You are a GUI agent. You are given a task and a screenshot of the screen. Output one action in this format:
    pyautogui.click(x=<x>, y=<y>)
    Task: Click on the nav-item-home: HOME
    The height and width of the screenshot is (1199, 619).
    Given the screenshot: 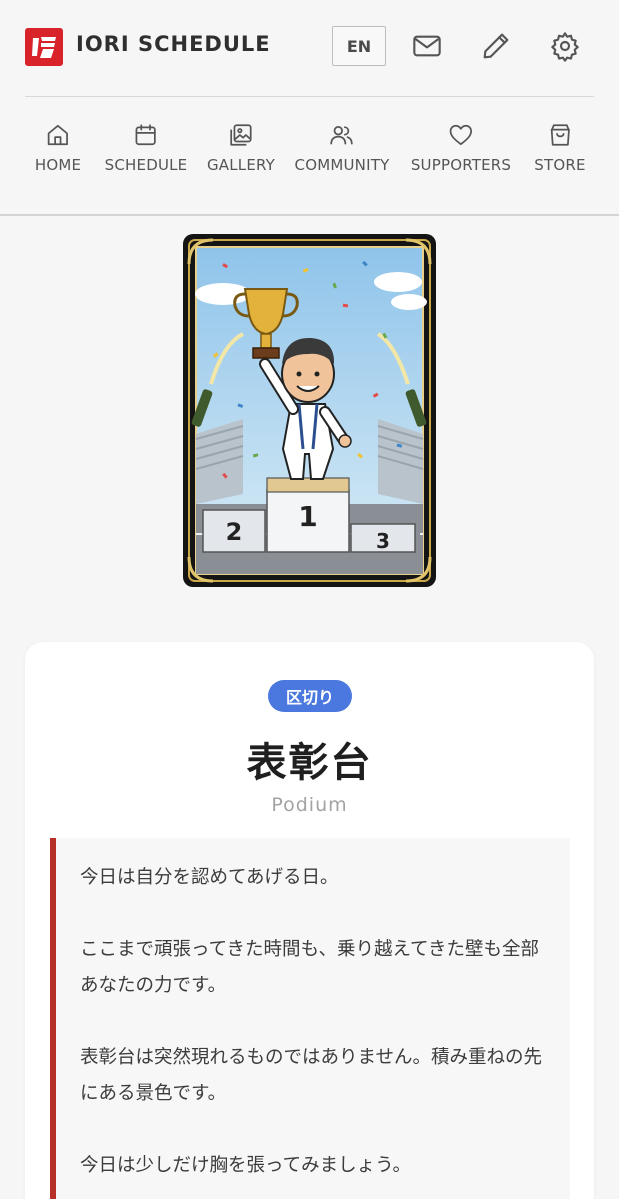 What is the action you would take?
    pyautogui.click(x=58, y=148)
    